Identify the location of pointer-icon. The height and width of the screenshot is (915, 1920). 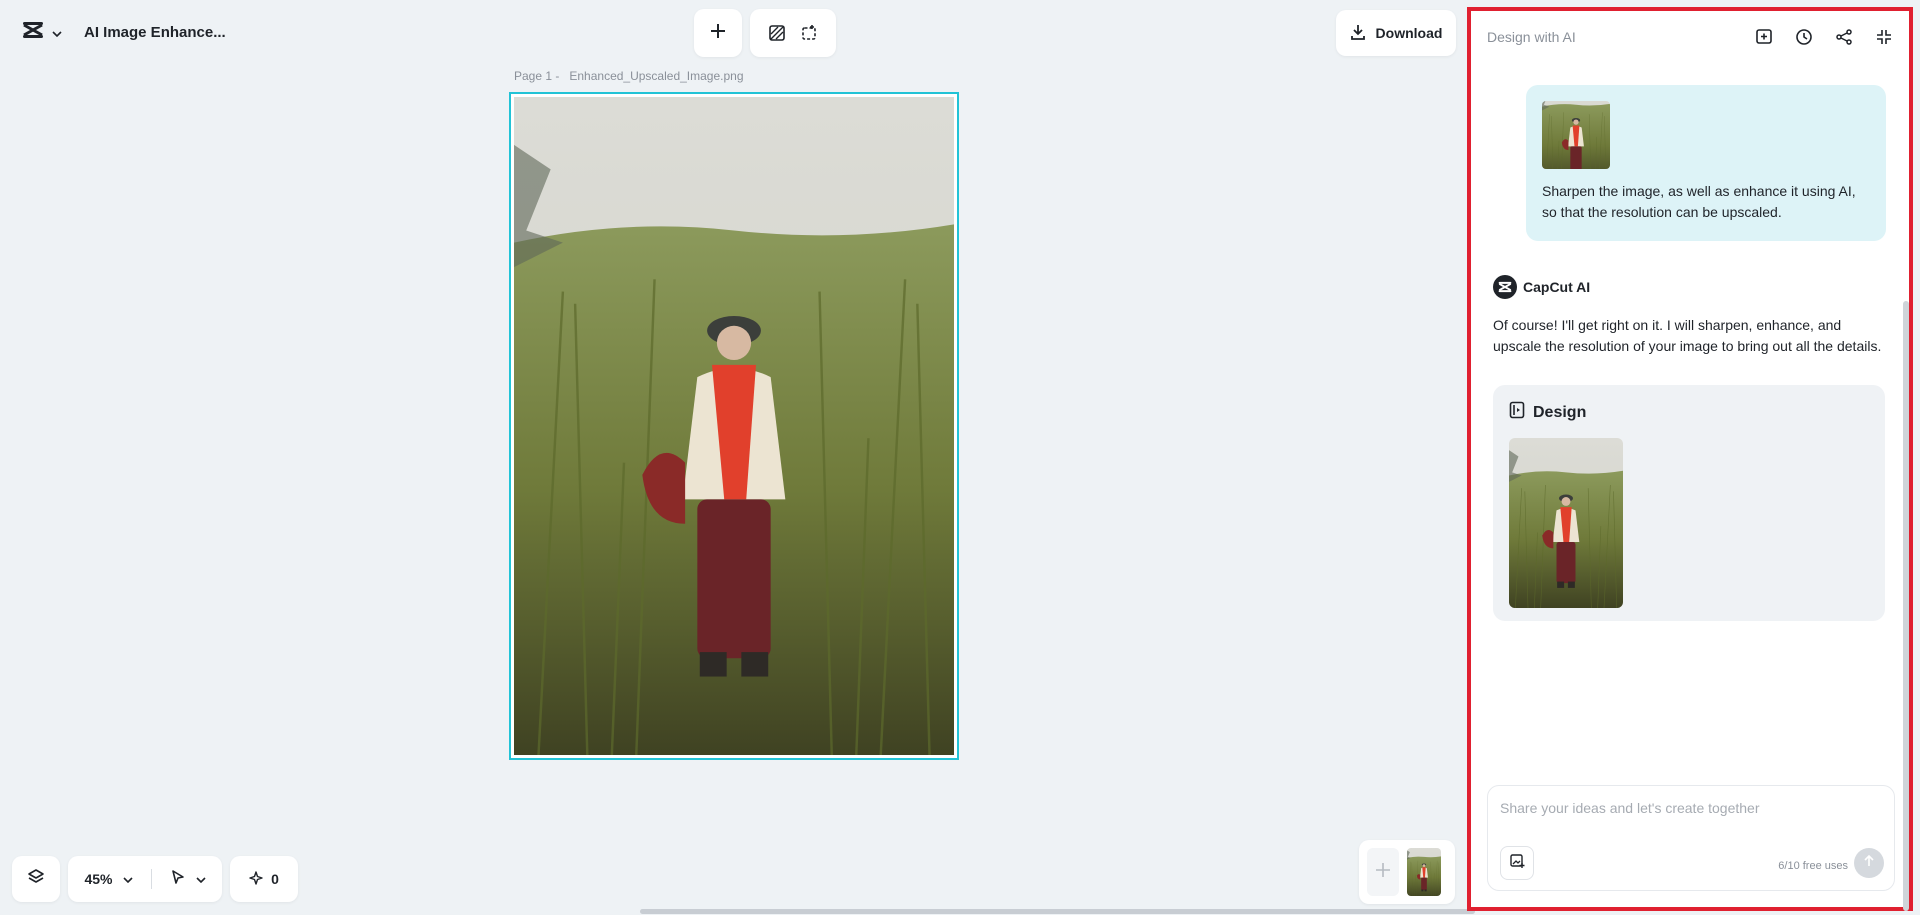
(178, 879).